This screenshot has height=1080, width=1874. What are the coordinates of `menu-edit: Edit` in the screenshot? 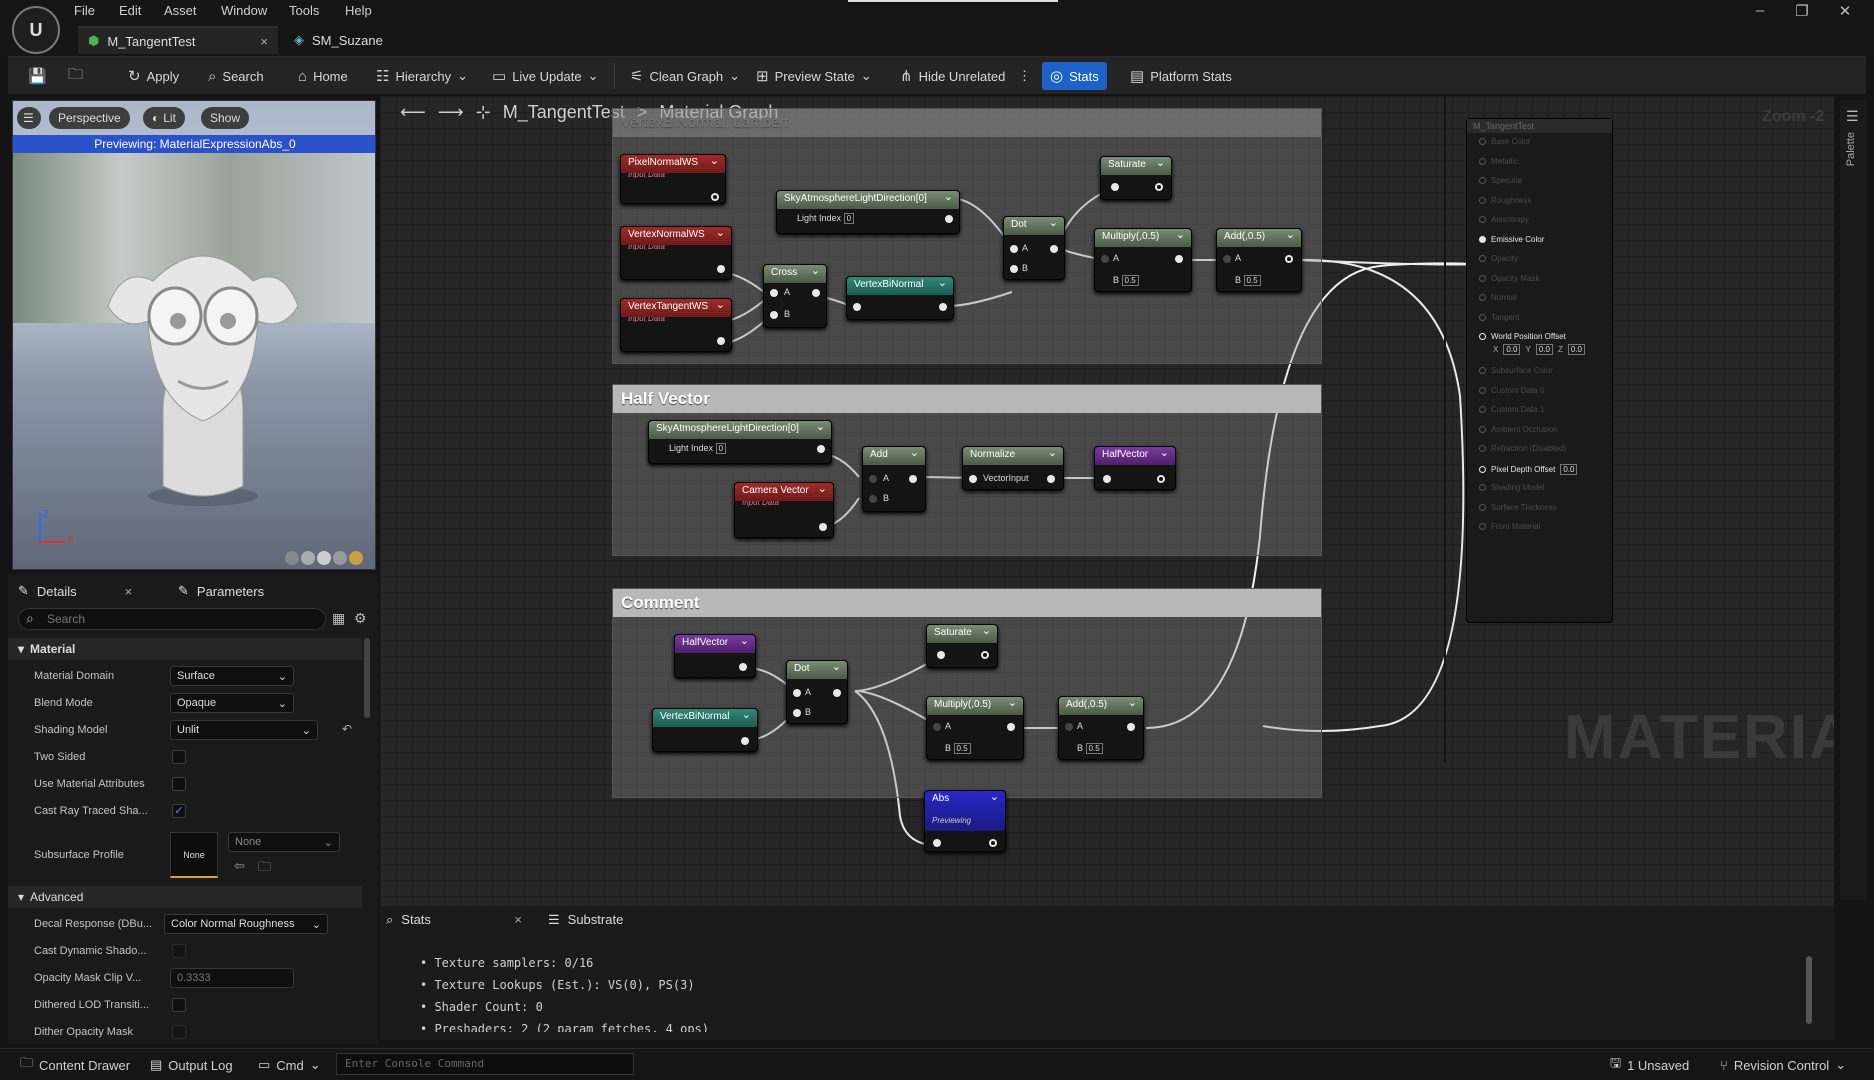 It's located at (130, 10).